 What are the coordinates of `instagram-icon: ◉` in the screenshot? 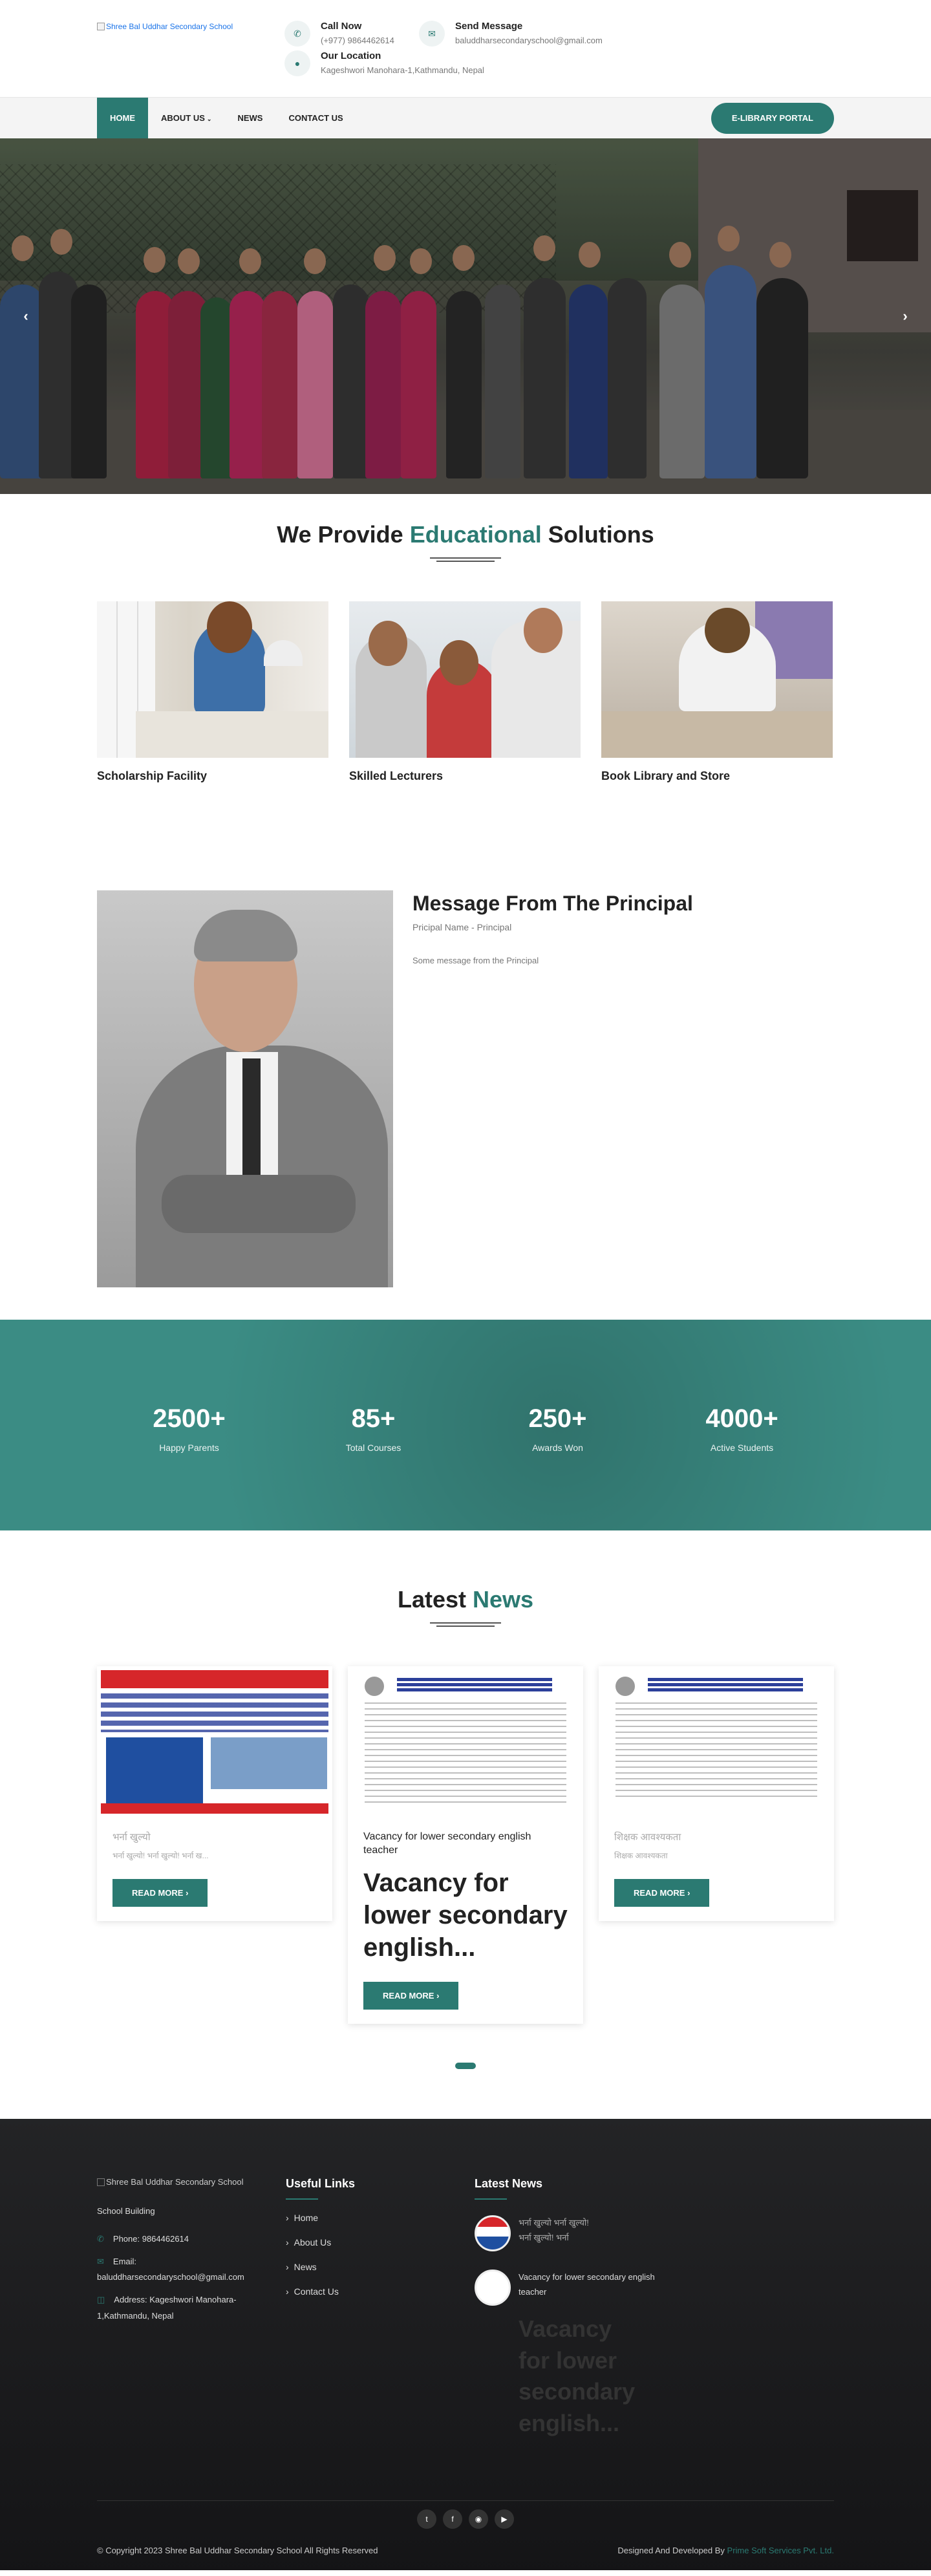 It's located at (479, 2519).